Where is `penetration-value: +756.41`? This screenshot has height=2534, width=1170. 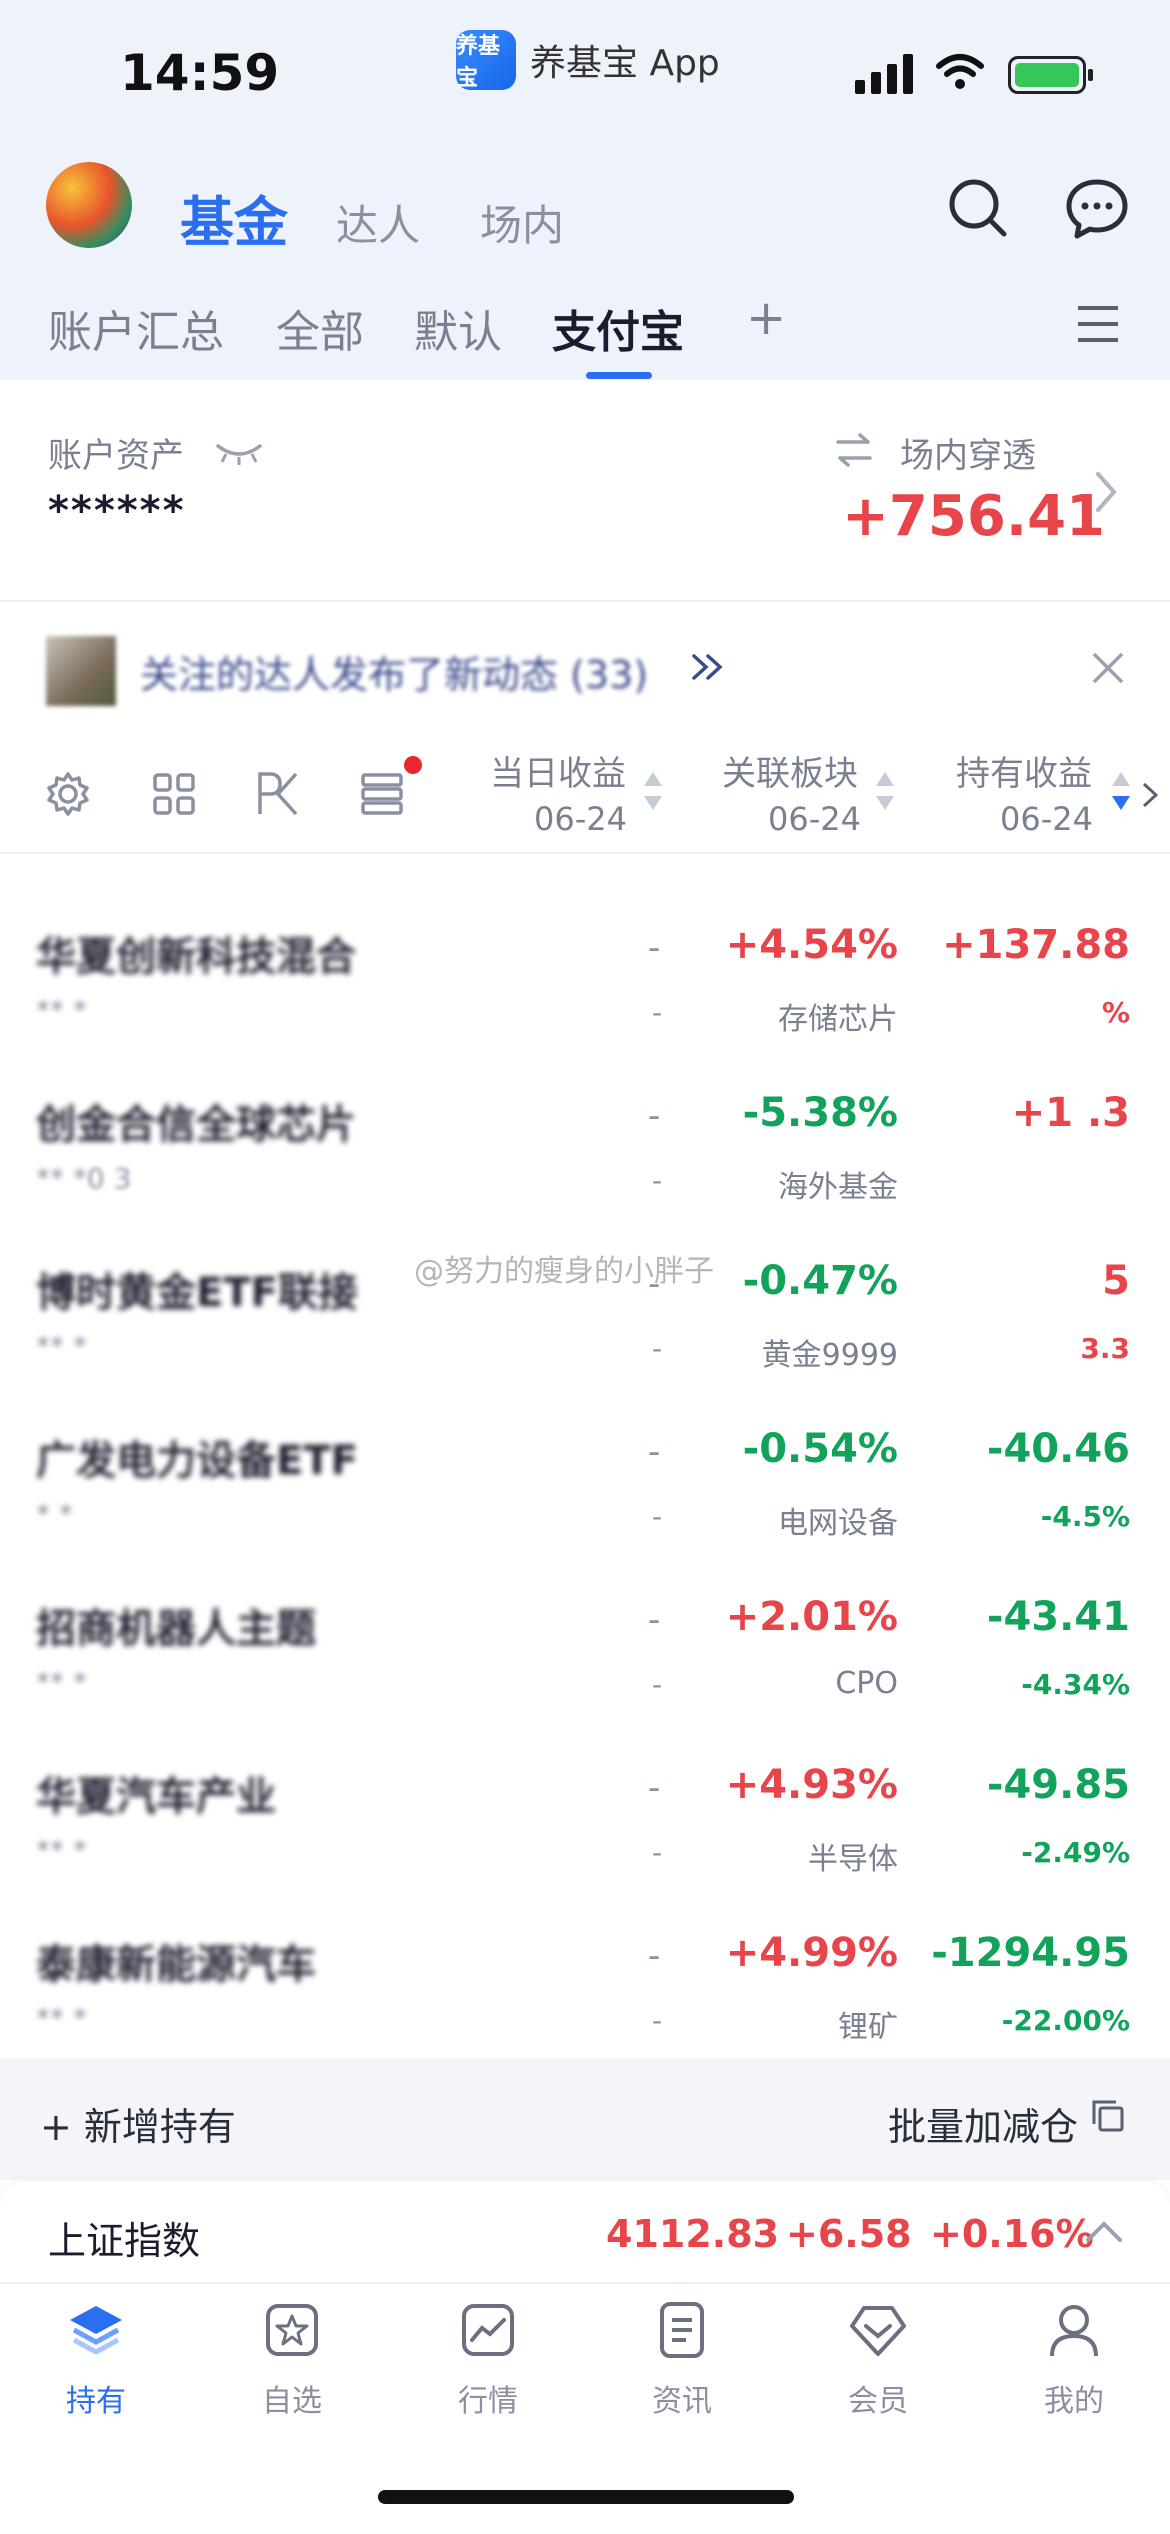
penetration-value: +756.41 is located at coordinates (974, 516).